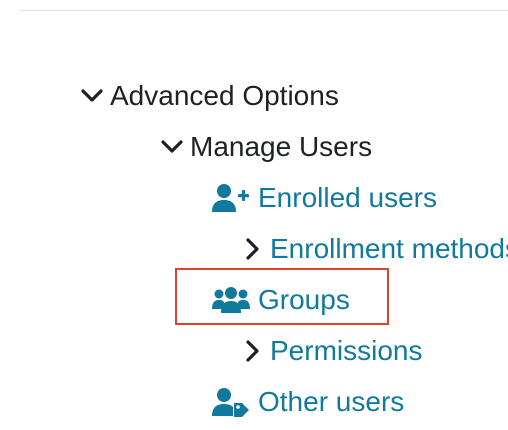 The height and width of the screenshot is (430, 508). Describe the element at coordinates (264, 10) in the screenshot. I see `divider` at that location.